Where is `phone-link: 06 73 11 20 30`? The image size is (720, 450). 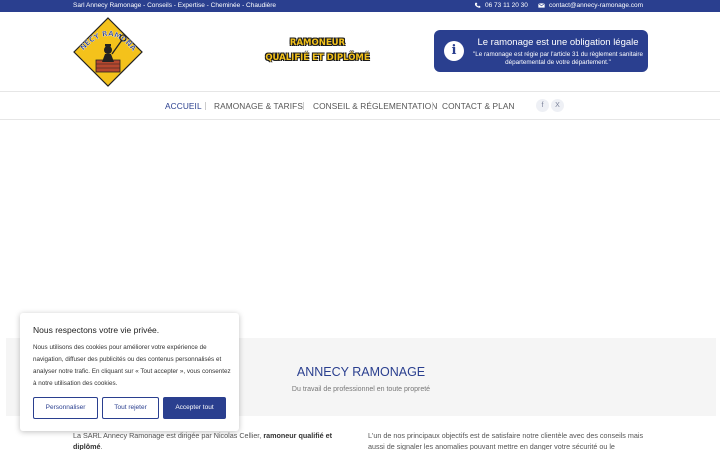
phone-link: 06 73 11 20 30 is located at coordinates (501, 5).